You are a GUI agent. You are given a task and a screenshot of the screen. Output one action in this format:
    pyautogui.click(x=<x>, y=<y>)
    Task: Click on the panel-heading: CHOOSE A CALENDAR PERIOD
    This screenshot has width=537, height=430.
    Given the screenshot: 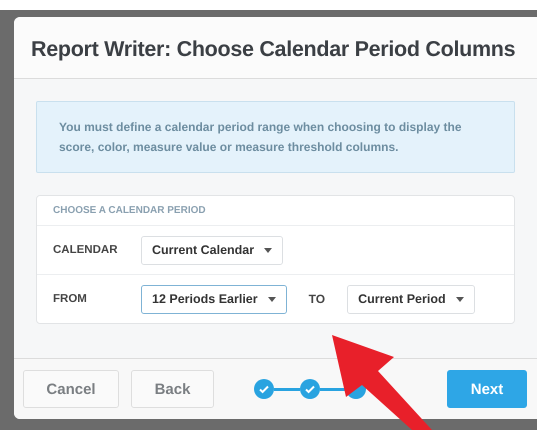 What is the action you would take?
    pyautogui.click(x=275, y=211)
    